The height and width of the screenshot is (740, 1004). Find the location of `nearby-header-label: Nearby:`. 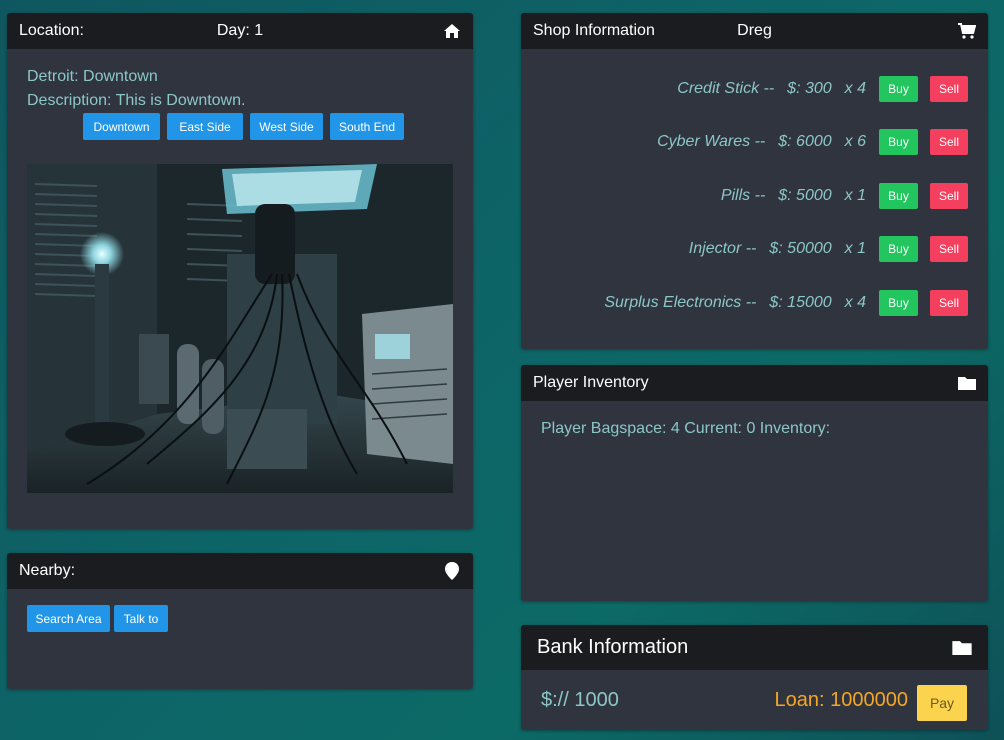

nearby-header-label: Nearby: is located at coordinates (47, 570).